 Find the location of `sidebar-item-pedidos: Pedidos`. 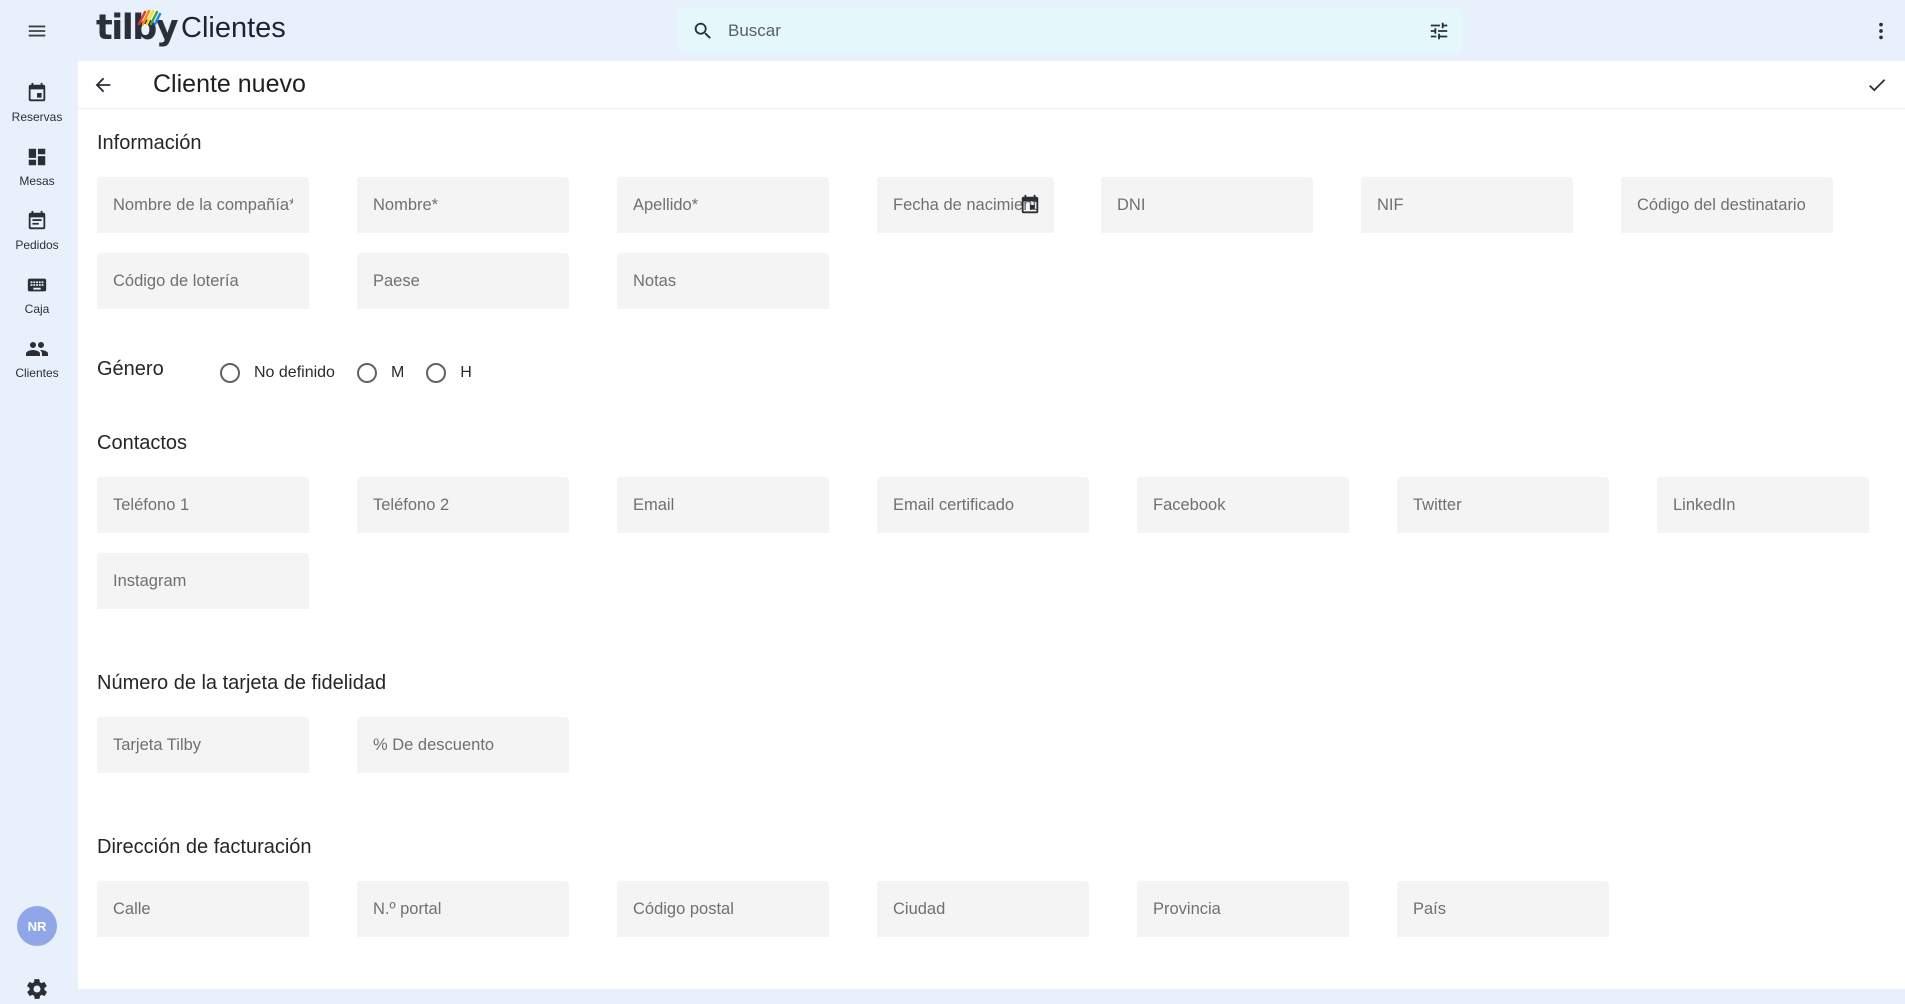

sidebar-item-pedidos: Pedidos is located at coordinates (37, 233).